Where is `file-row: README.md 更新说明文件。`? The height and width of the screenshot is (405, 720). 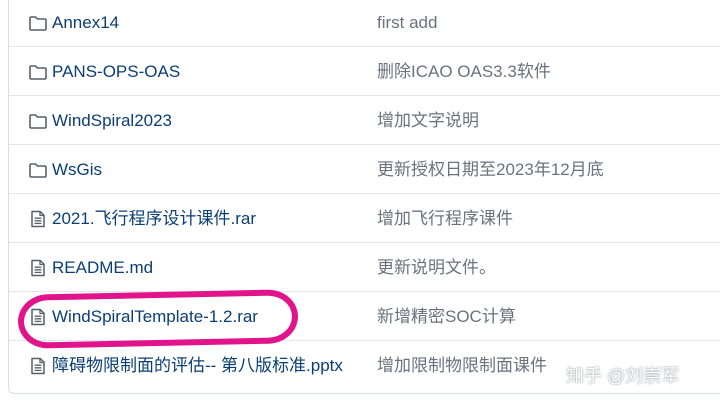
file-row: README.md 更新说明文件。 is located at coordinates (364, 267).